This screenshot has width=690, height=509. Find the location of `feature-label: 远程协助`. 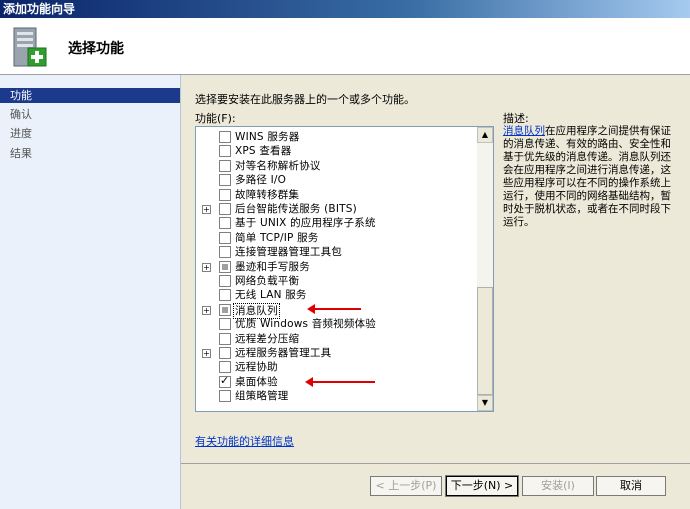

feature-label: 远程协助 is located at coordinates (256, 367).